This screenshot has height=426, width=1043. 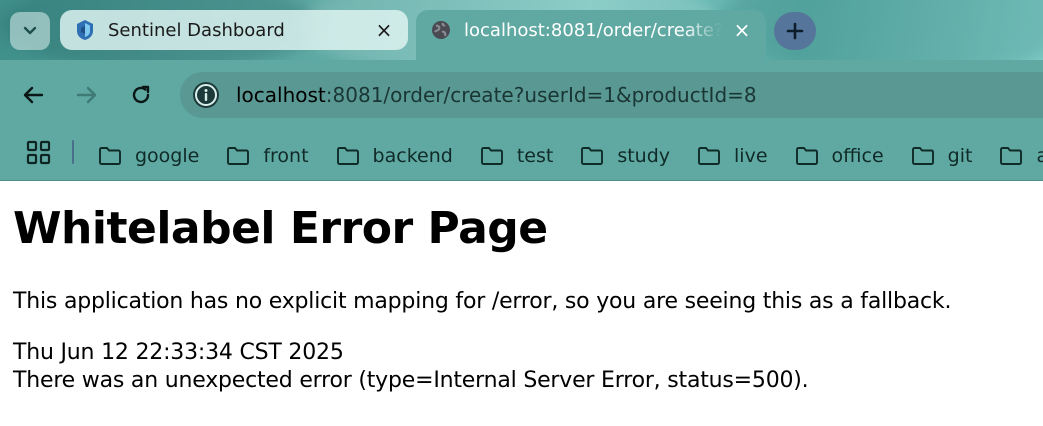 What do you see at coordinates (206, 95) in the screenshot?
I see `site-info-icon` at bounding box center [206, 95].